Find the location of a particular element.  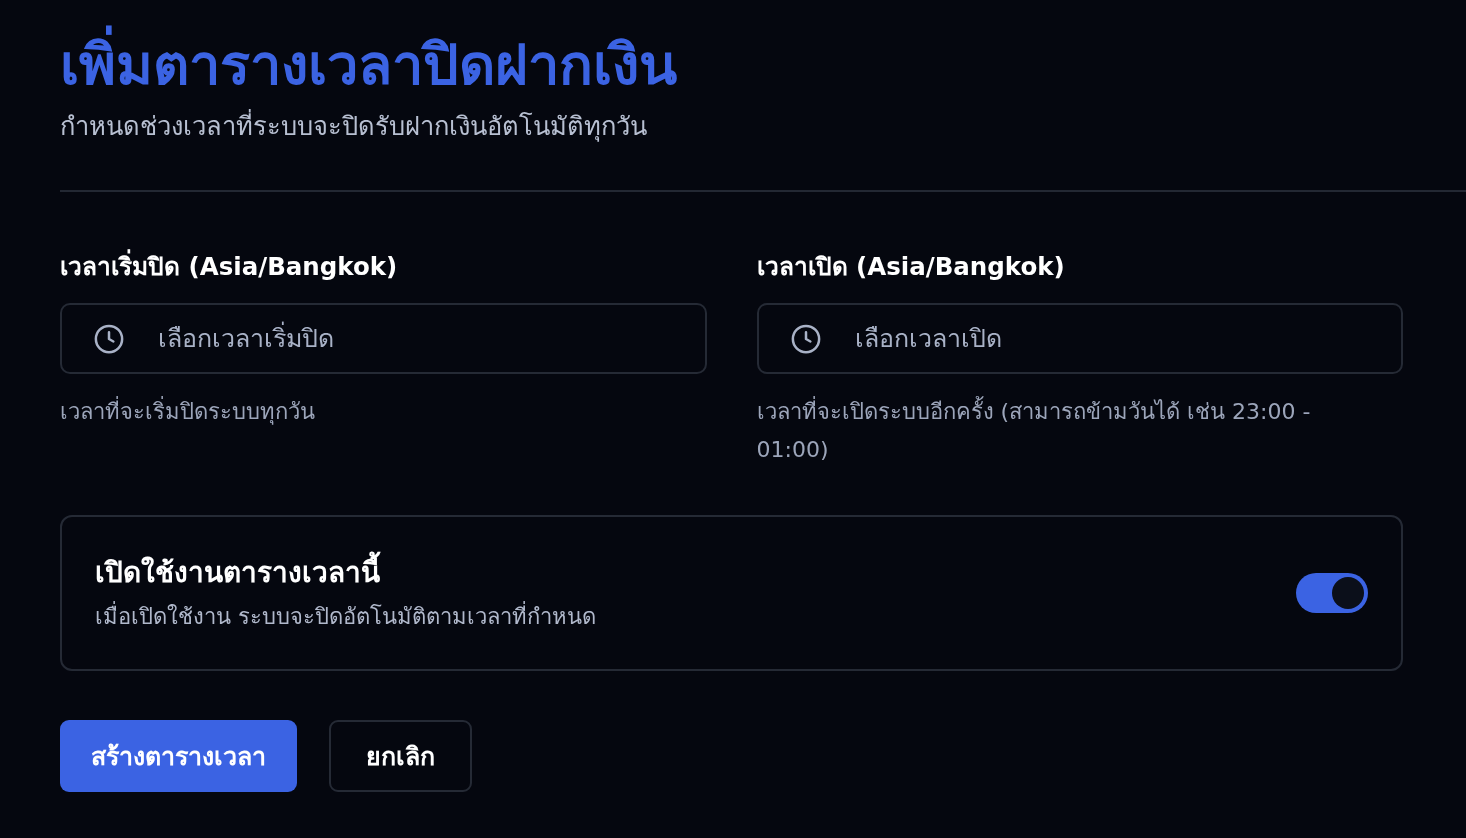

cancel-button: ยกเลิก is located at coordinates (400, 755).